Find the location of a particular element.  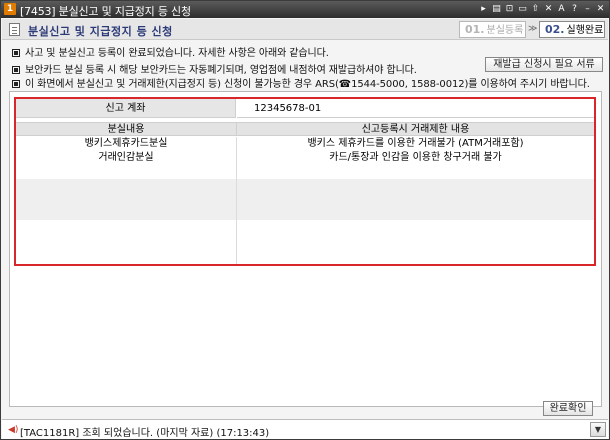

step-2-number: 02. is located at coordinates (555, 29).